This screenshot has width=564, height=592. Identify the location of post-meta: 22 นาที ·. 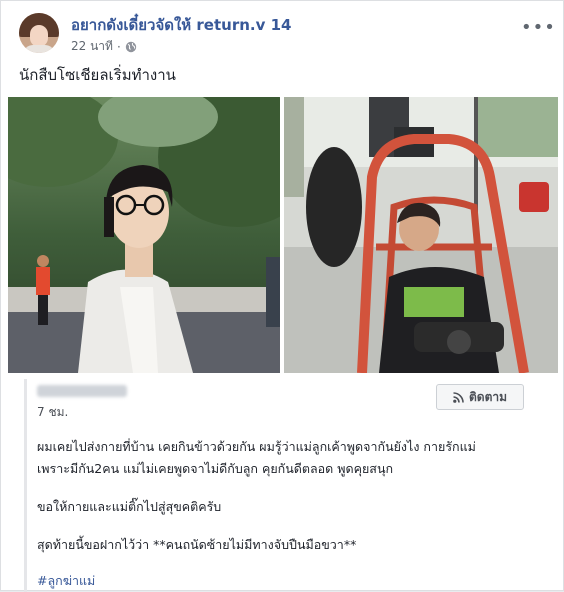
(104, 46).